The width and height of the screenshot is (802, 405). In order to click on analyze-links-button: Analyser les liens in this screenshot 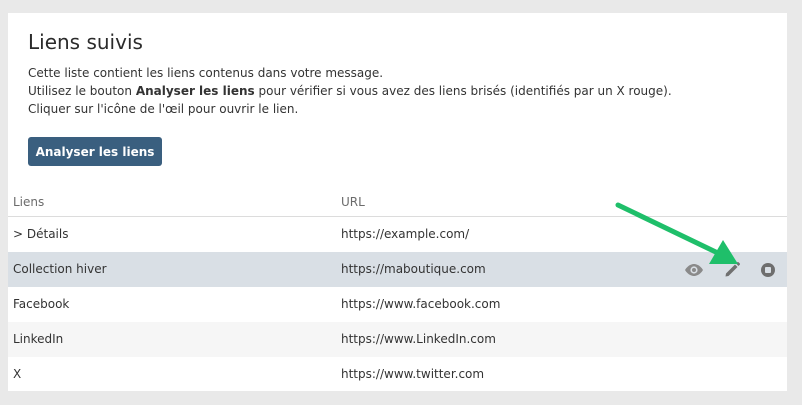, I will do `click(95, 151)`.